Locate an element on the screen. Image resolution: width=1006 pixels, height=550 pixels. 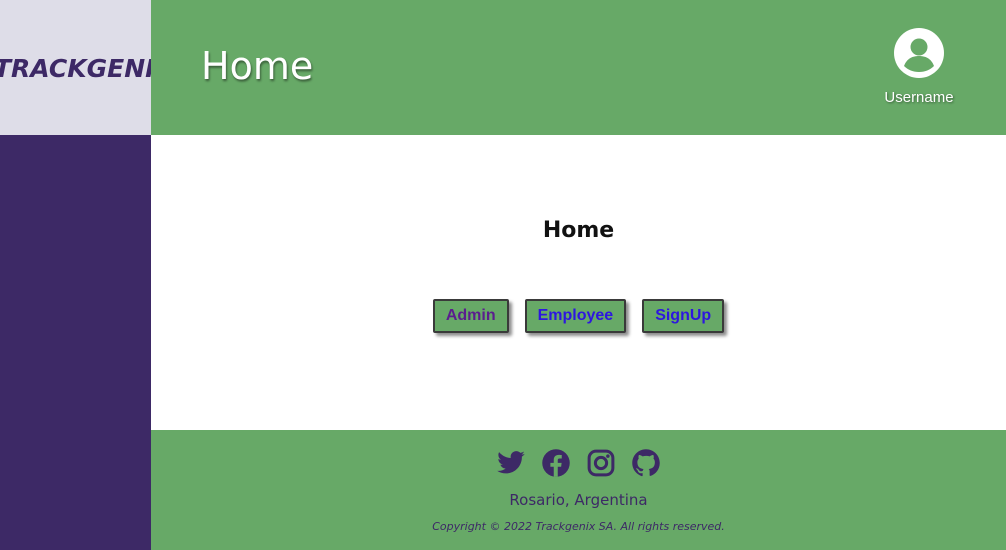
logo-area: TRACKGENIX is located at coordinates (75, 67).